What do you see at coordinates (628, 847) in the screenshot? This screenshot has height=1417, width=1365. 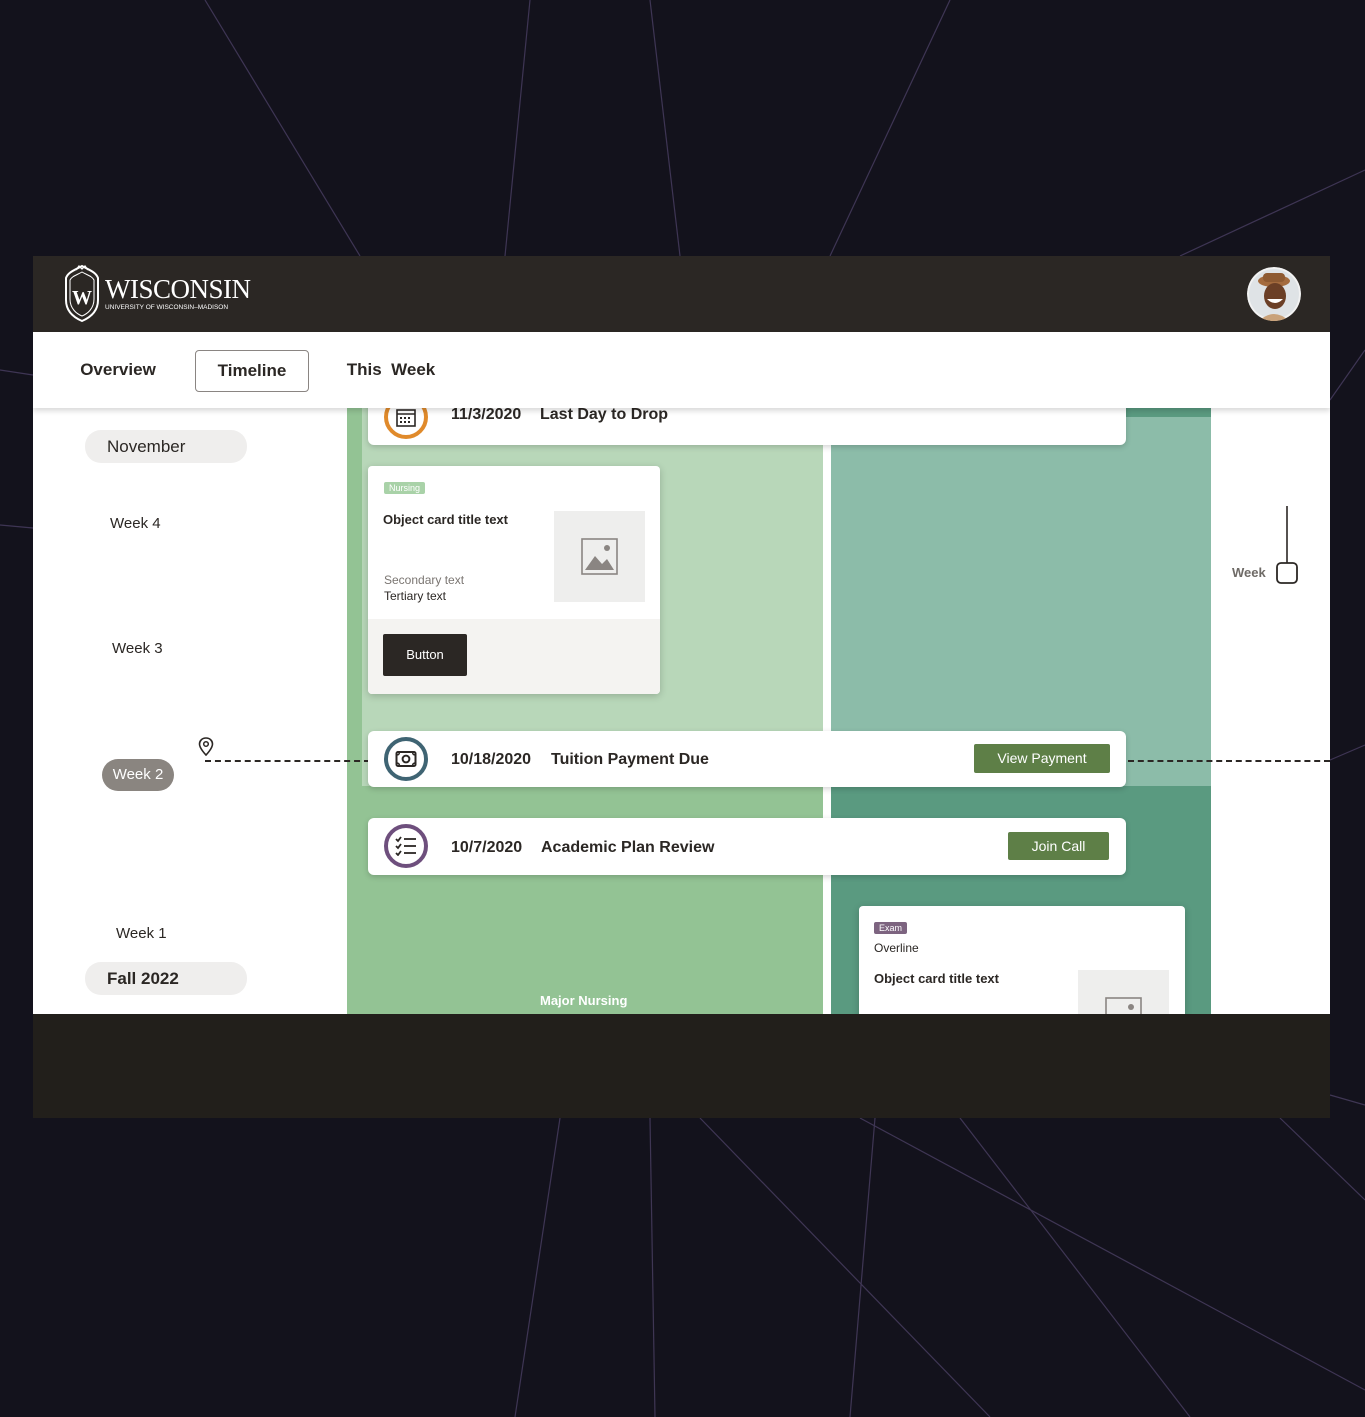 I see `event-title: Academic Plan Review` at bounding box center [628, 847].